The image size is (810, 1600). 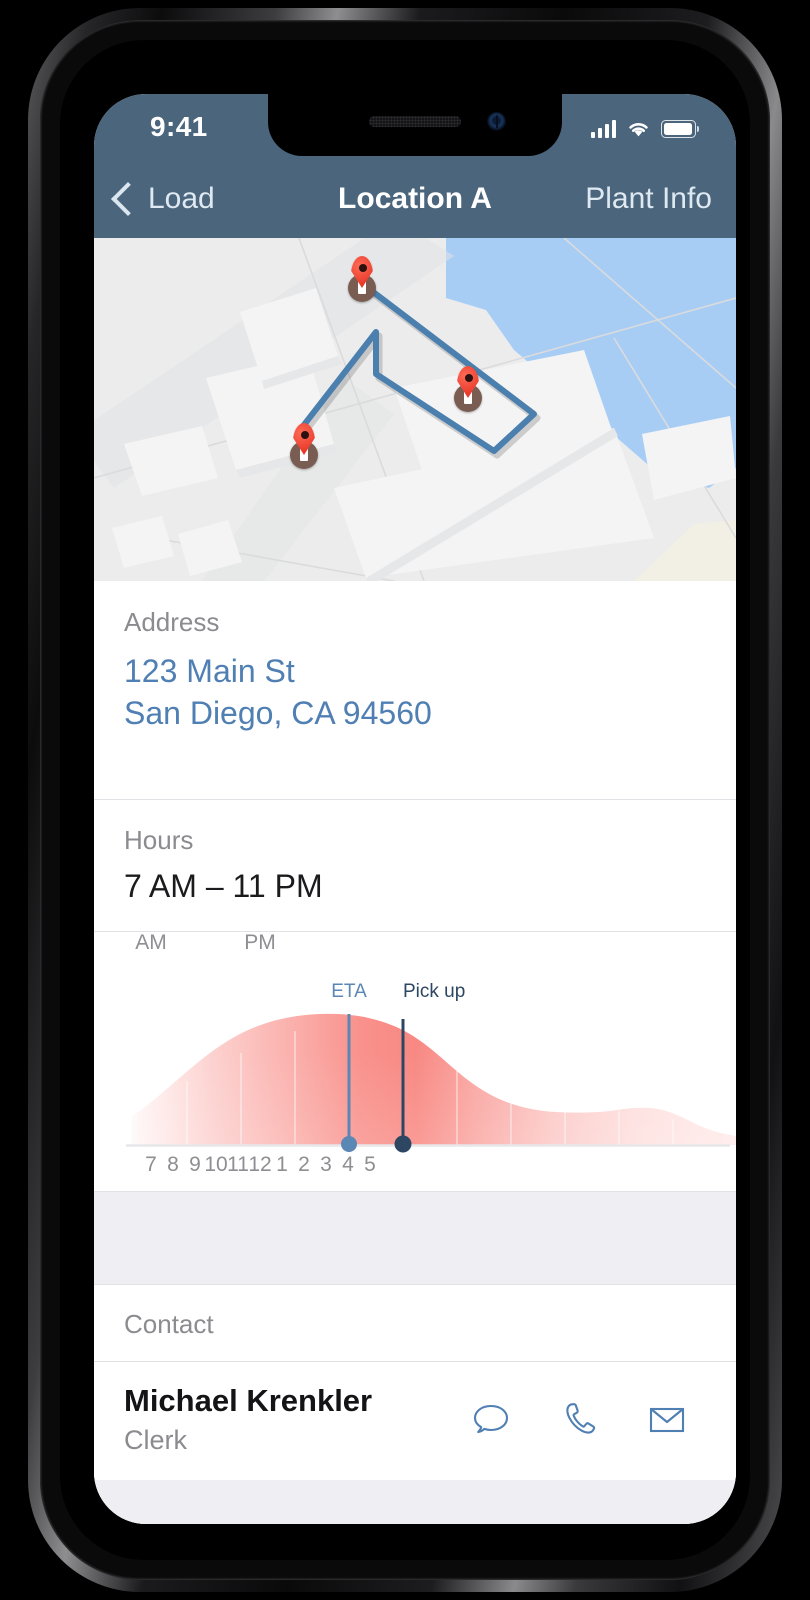 I want to click on battery-icon, so click(x=680, y=129).